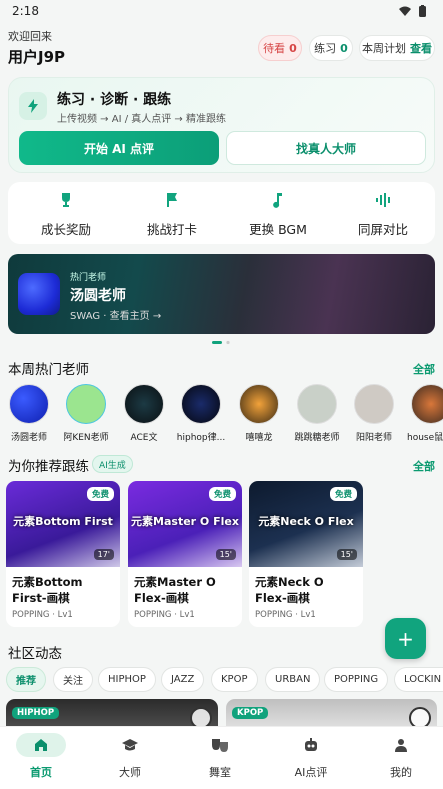 The height and width of the screenshot is (789, 443). Describe the element at coordinates (37, 57) in the screenshot. I see `username: 用户J9P` at that location.